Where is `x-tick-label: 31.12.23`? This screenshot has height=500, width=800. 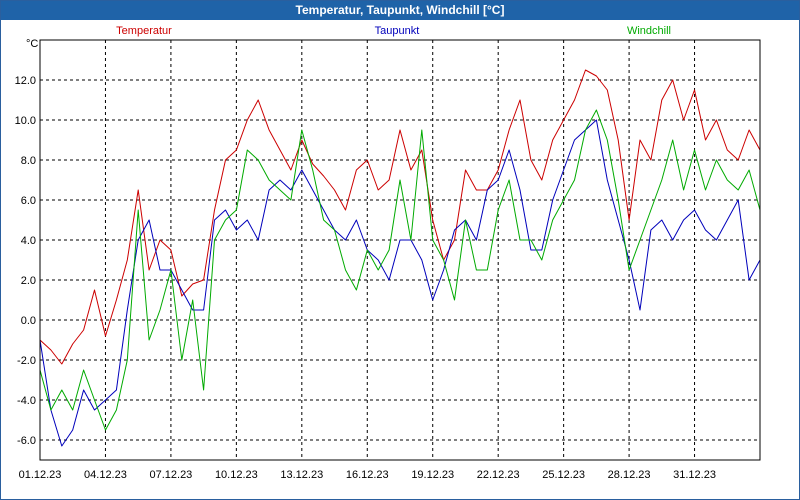
x-tick-label: 31.12.23 is located at coordinates (694, 475).